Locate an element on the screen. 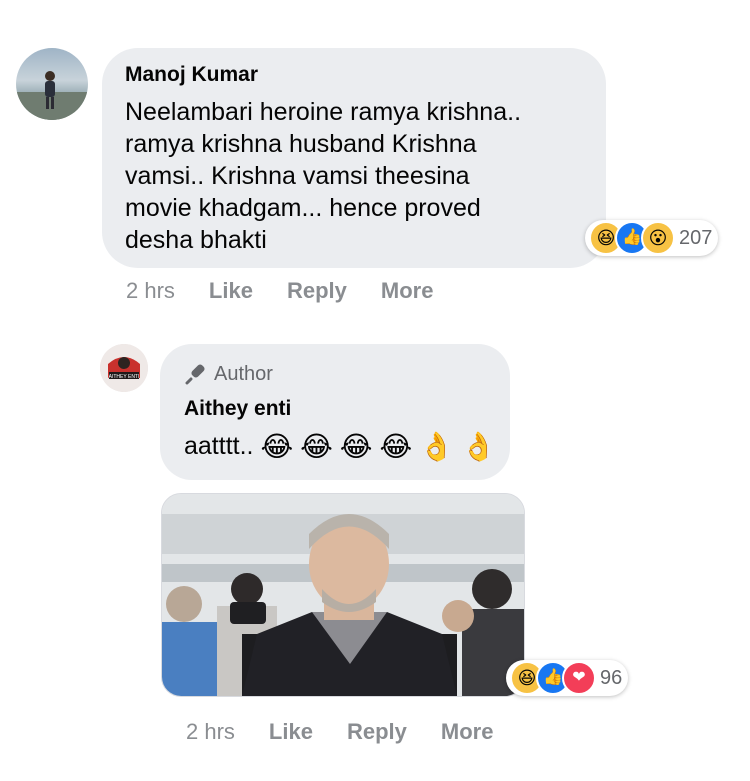 This screenshot has height=781, width=750. page-logo: AITHEY ENTI is located at coordinates (124, 368).